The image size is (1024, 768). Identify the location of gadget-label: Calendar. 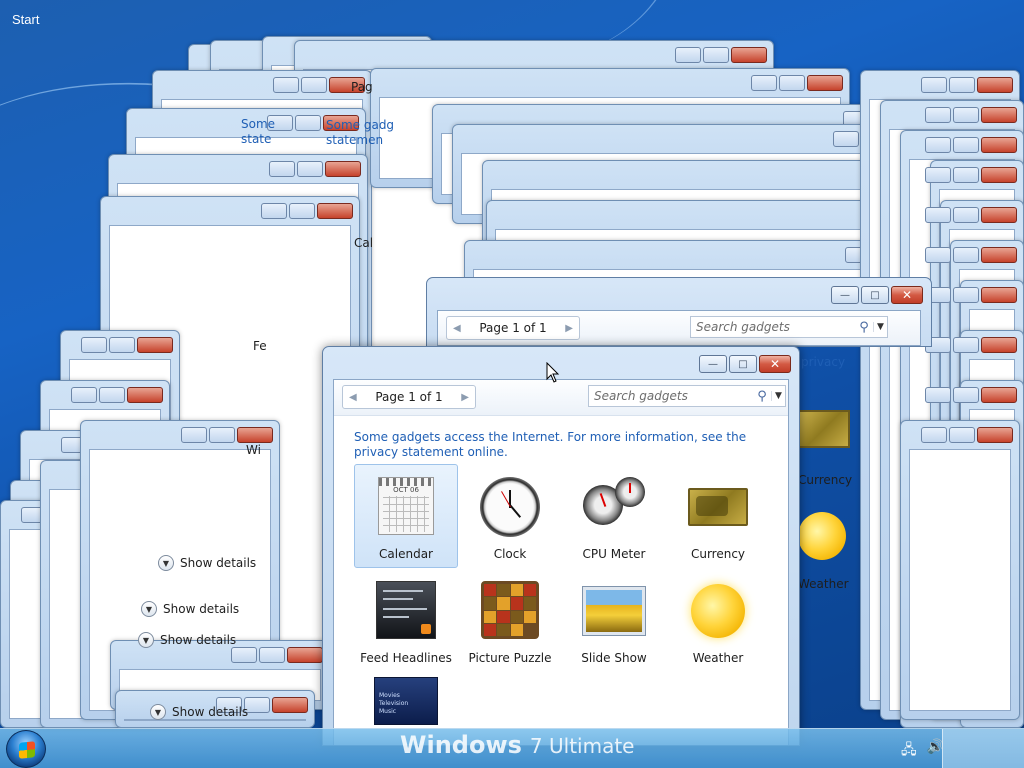
(406, 554).